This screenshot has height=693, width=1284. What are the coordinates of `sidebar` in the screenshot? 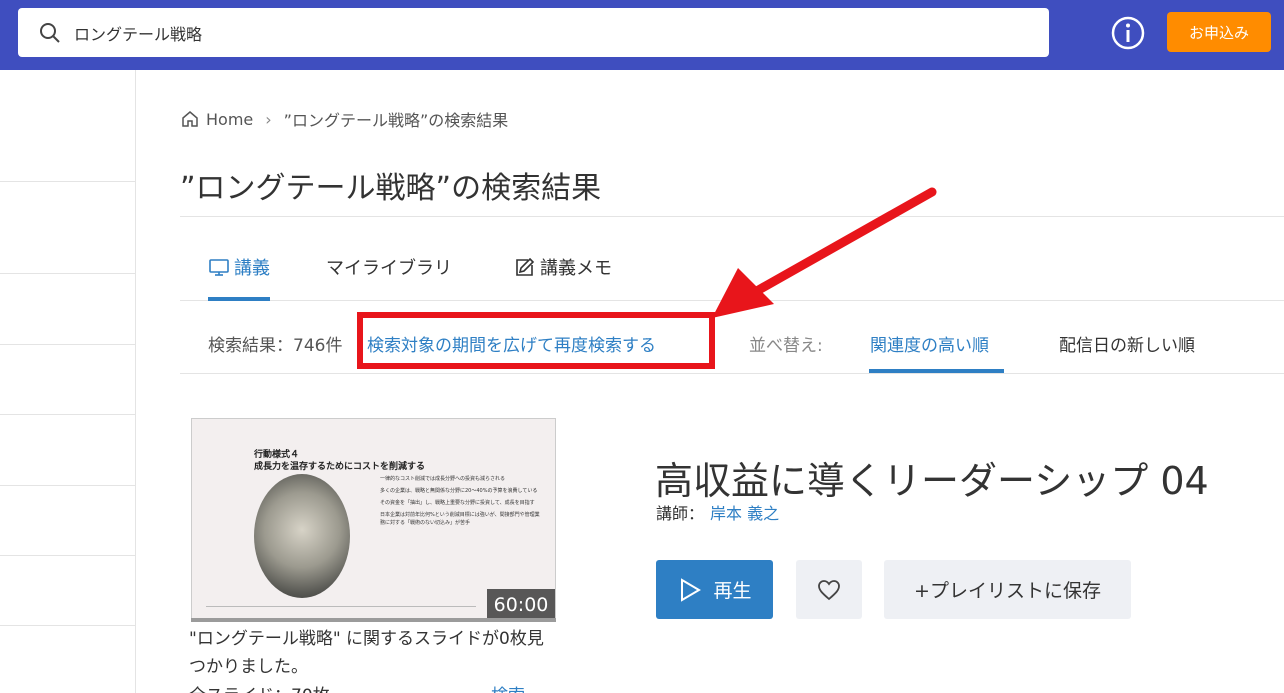 It's located at (68, 381).